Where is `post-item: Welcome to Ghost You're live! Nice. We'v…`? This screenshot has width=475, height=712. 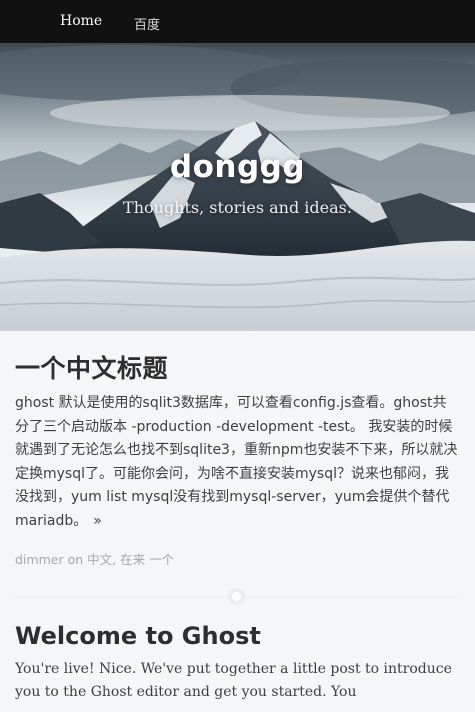 post-item: Welcome to Ghost You're live! Nice. We'v… is located at coordinates (237, 662).